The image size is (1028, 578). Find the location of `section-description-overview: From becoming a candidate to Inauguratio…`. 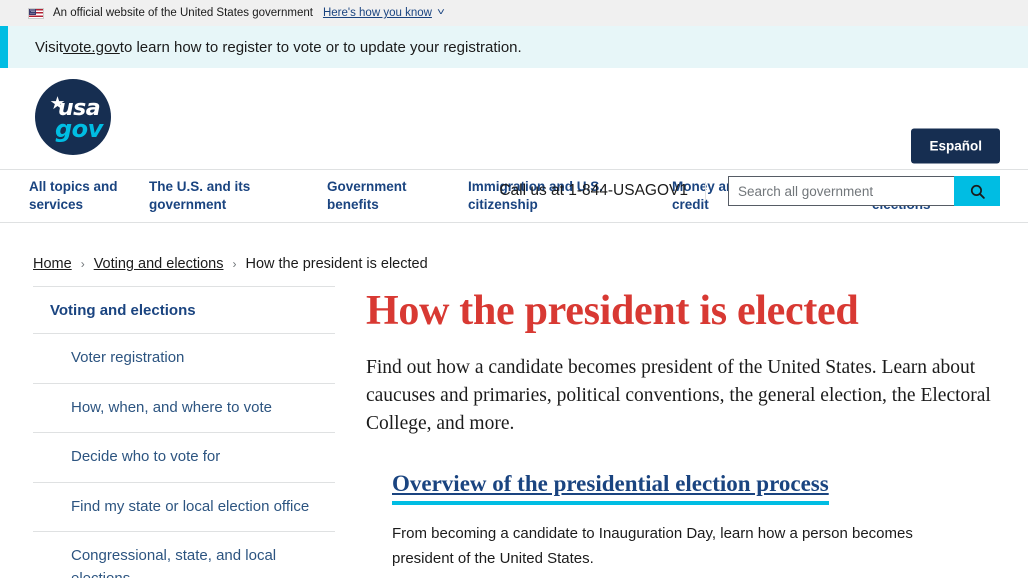

section-description-overview: From becoming a candidate to Inauguratio… is located at coordinates (652, 546).